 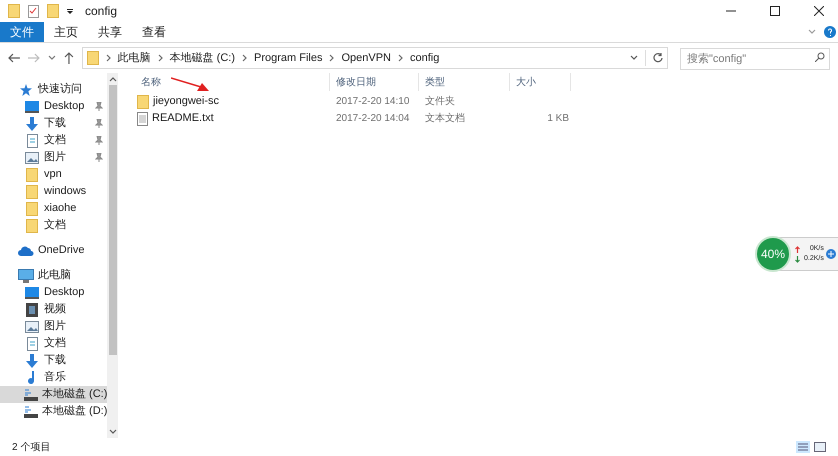 What do you see at coordinates (658, 58) in the screenshot?
I see `refresh-icon` at bounding box center [658, 58].